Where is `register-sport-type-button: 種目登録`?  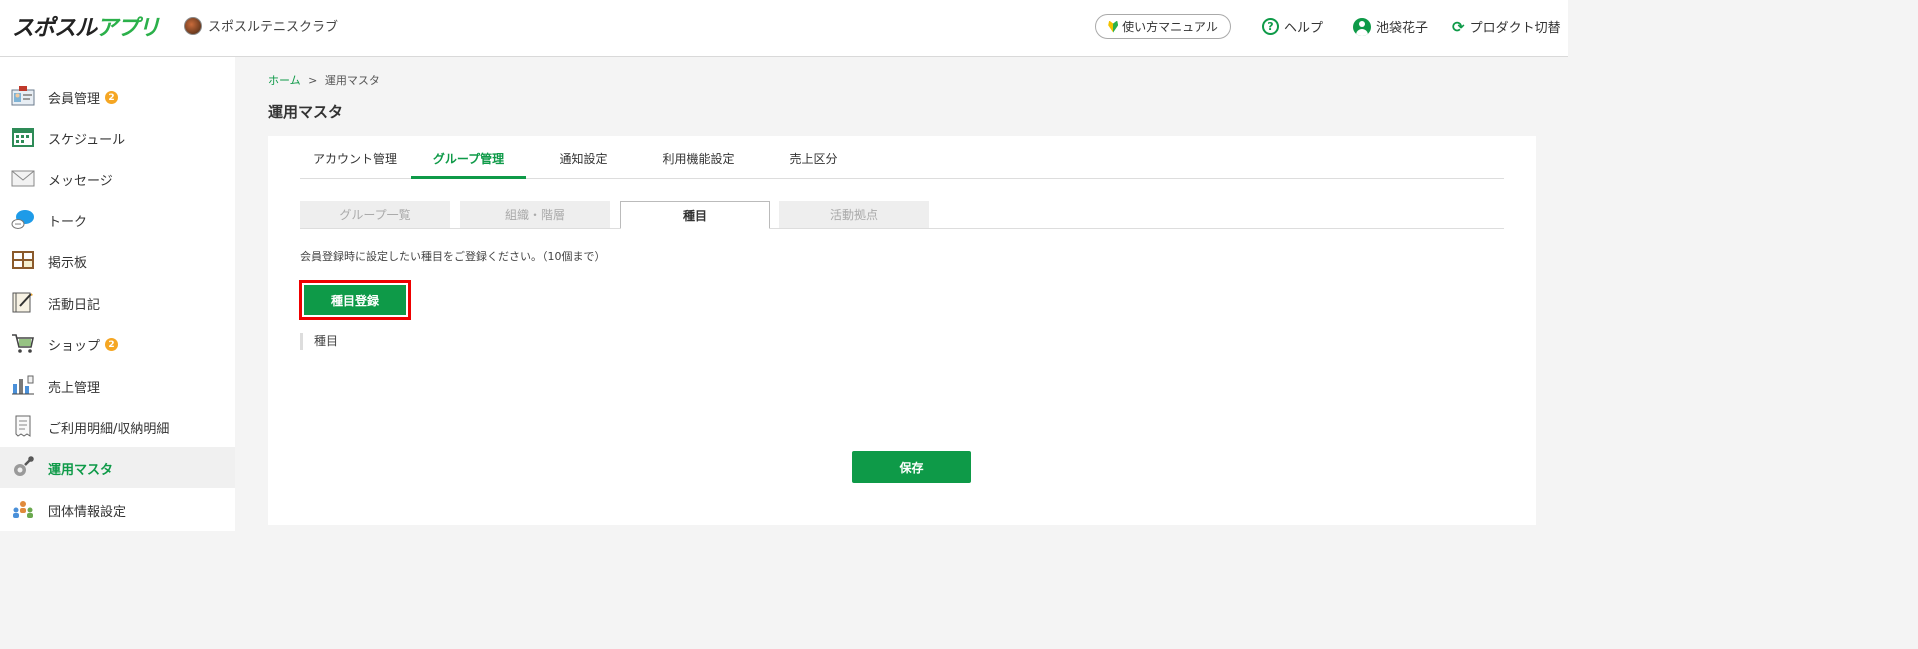
register-sport-type-button: 種目登録 is located at coordinates (355, 300).